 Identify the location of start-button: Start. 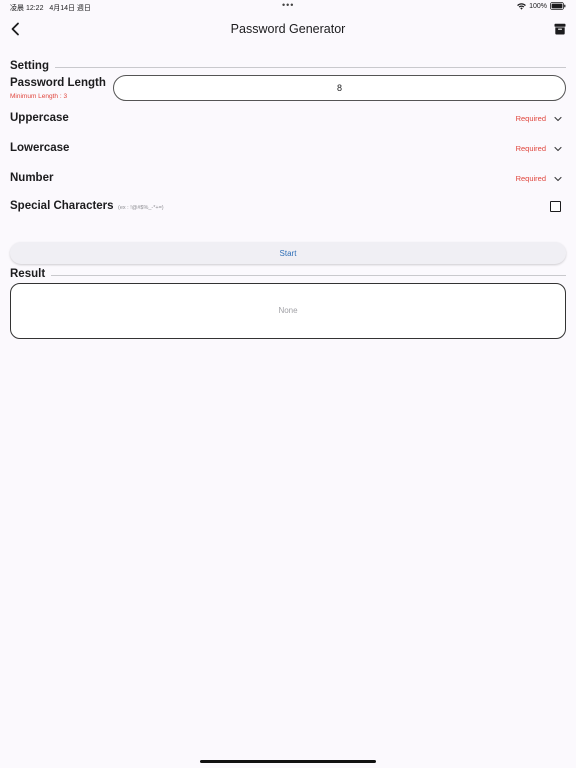
(288, 253).